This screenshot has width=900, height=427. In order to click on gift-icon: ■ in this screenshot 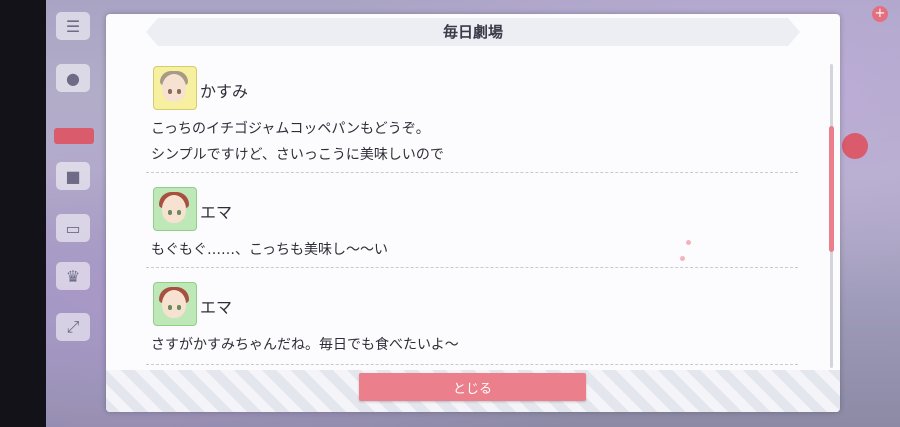, I will do `click(73, 176)`.